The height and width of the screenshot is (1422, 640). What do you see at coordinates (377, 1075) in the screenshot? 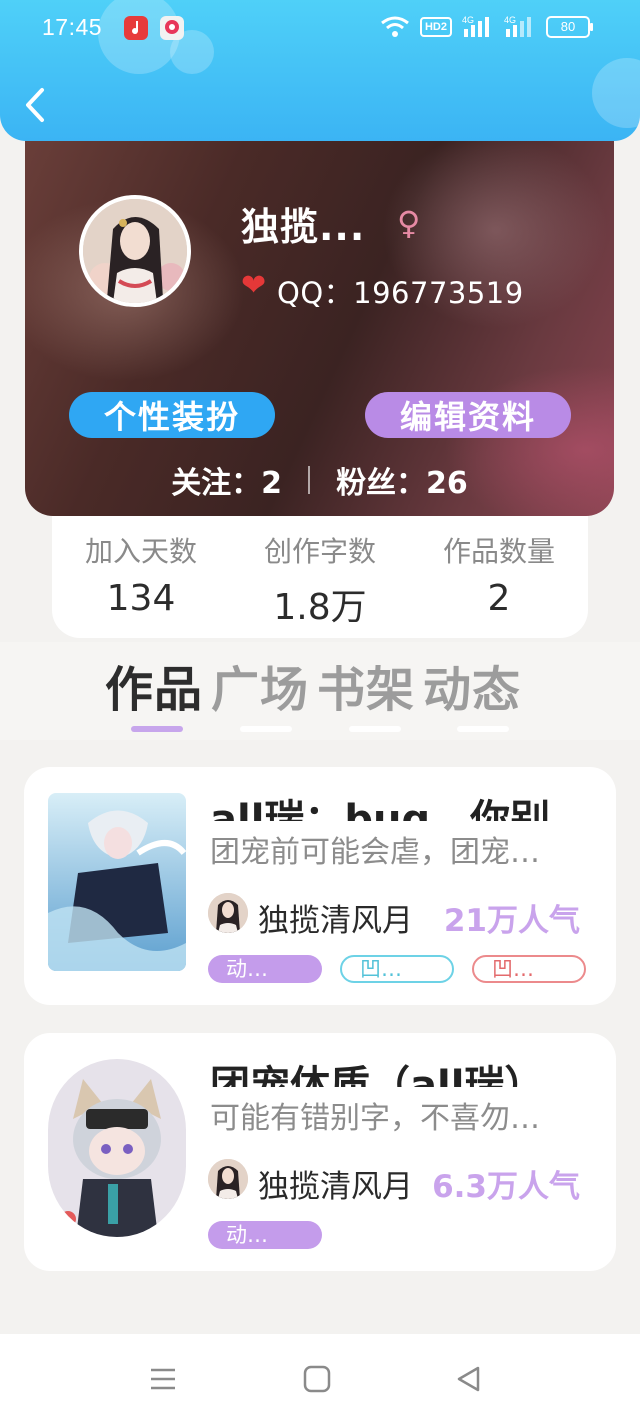
I see `book-title: 团宠体质（all瑞）` at bounding box center [377, 1075].